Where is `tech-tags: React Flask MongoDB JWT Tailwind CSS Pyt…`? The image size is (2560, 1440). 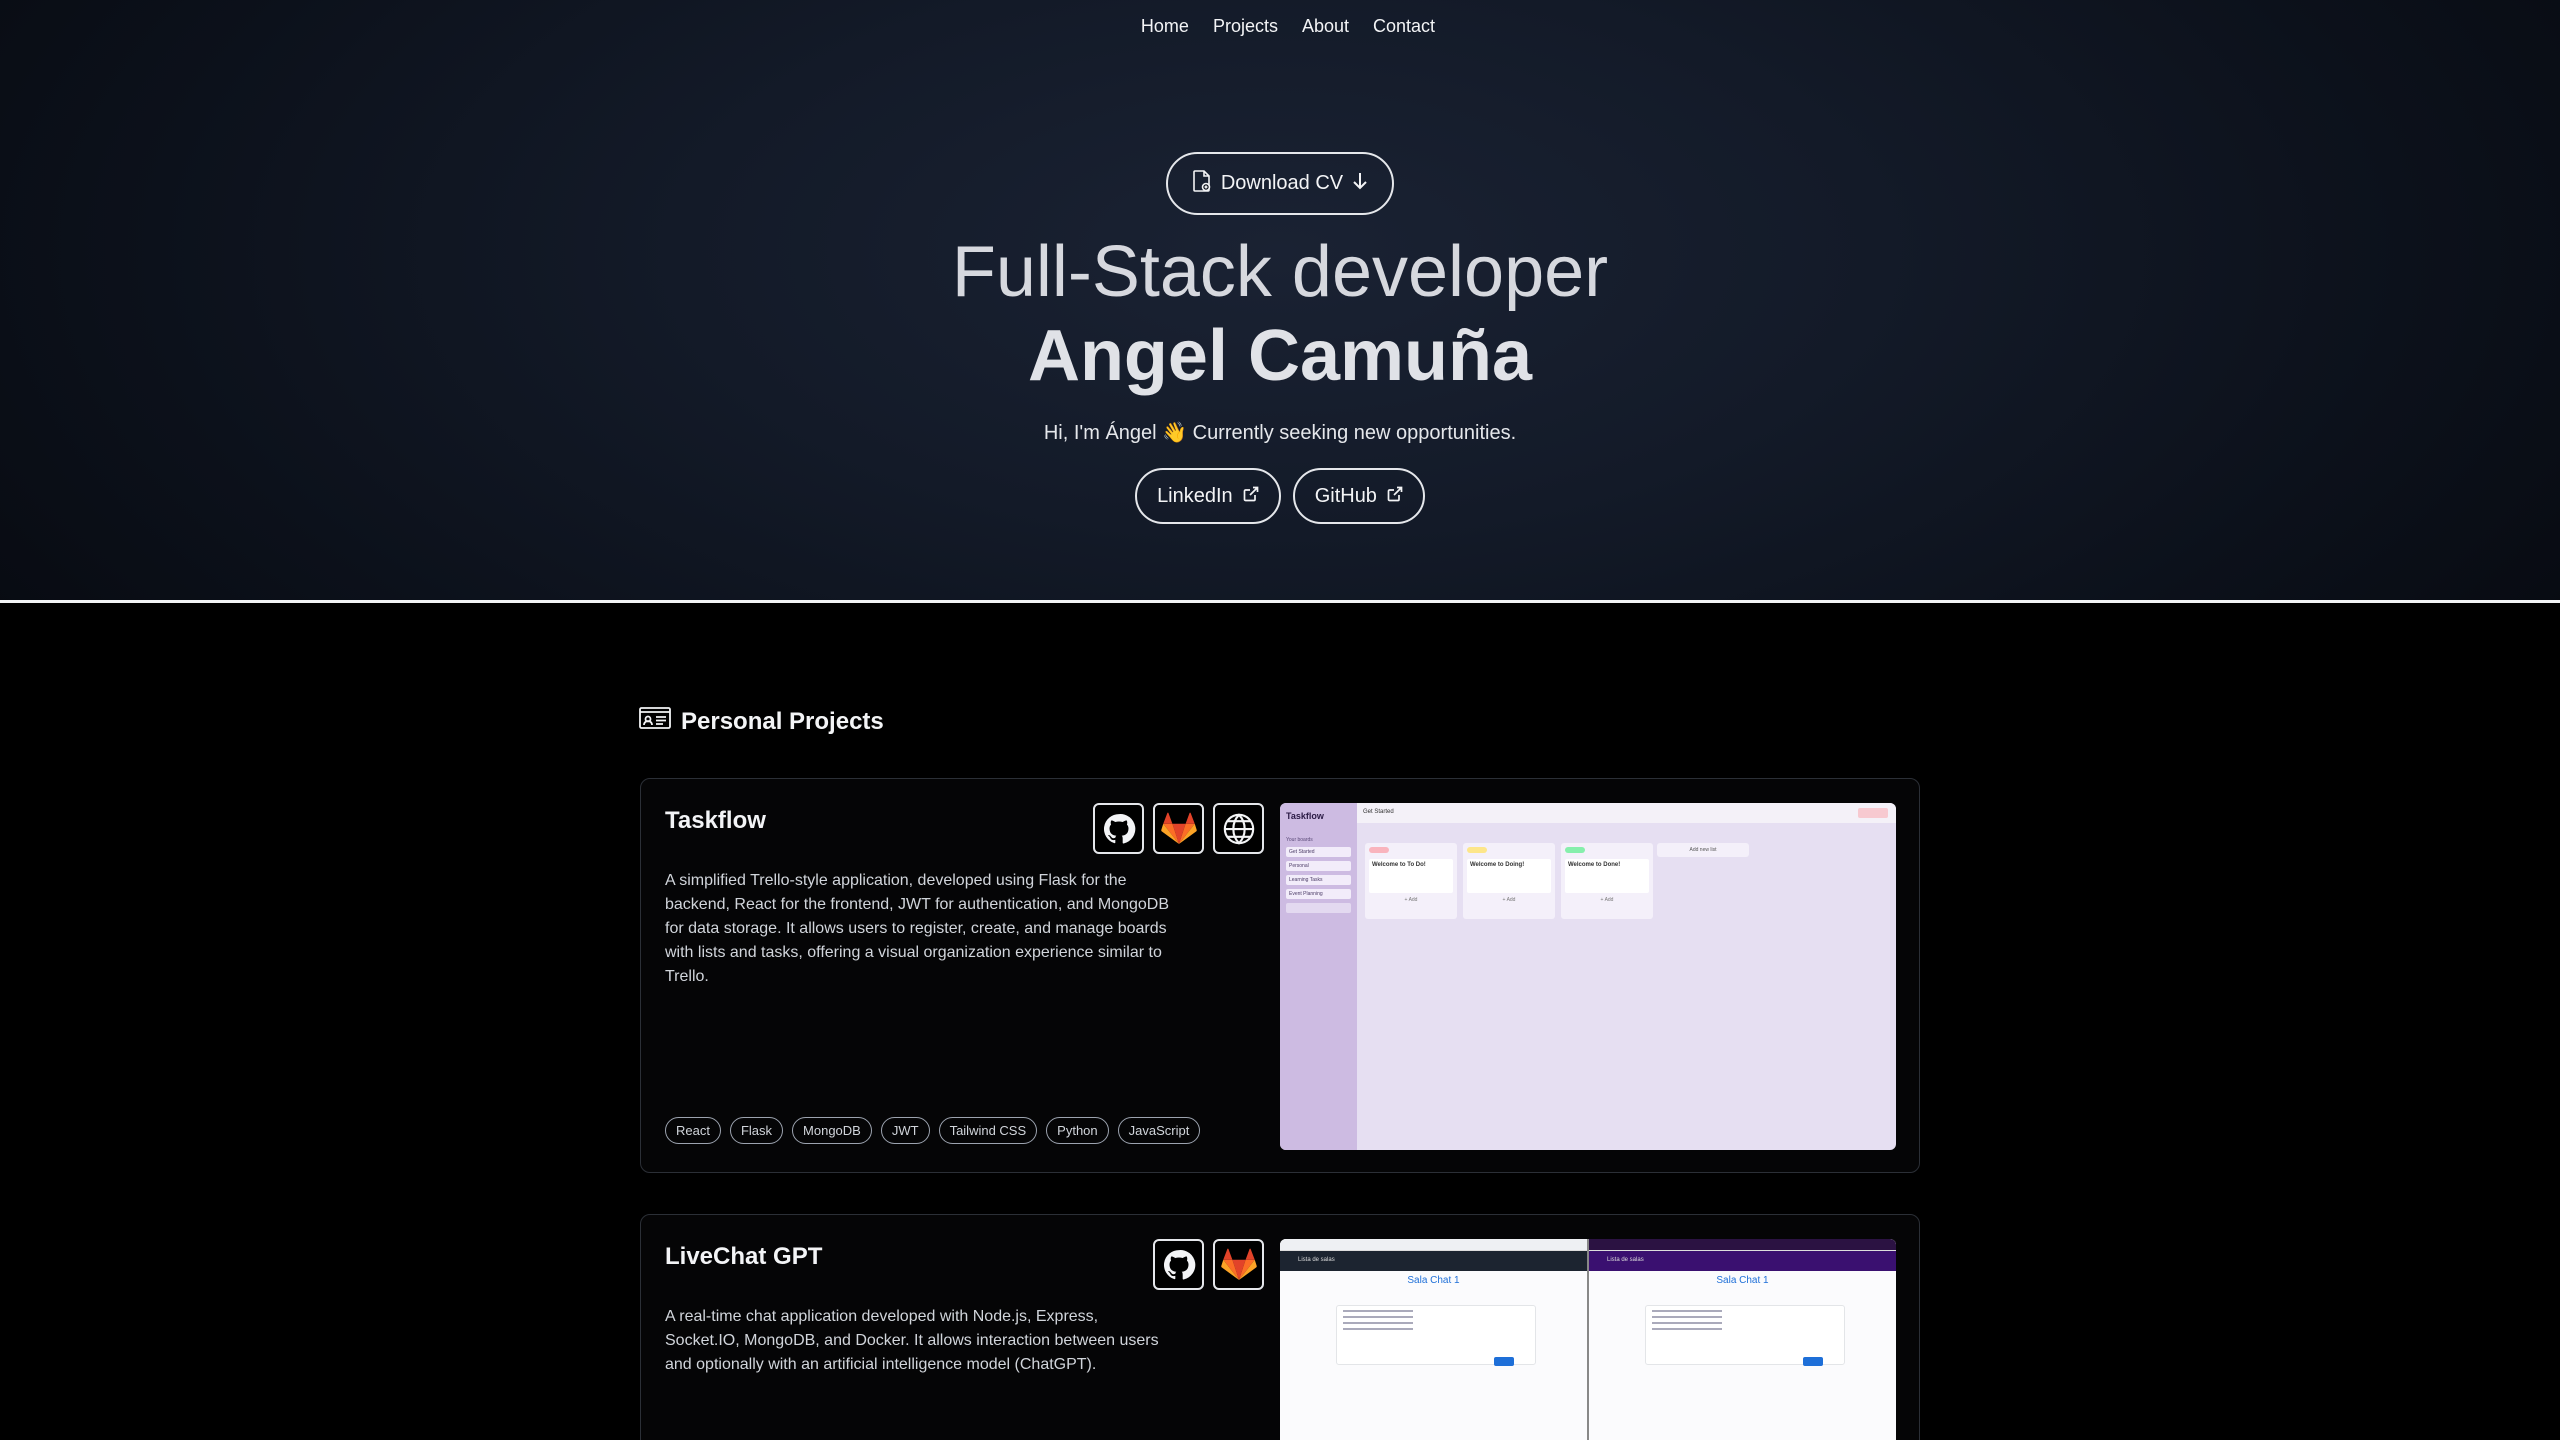
tech-tags: React Flask MongoDB JWT Tailwind CSS Pyt… is located at coordinates (933, 1130).